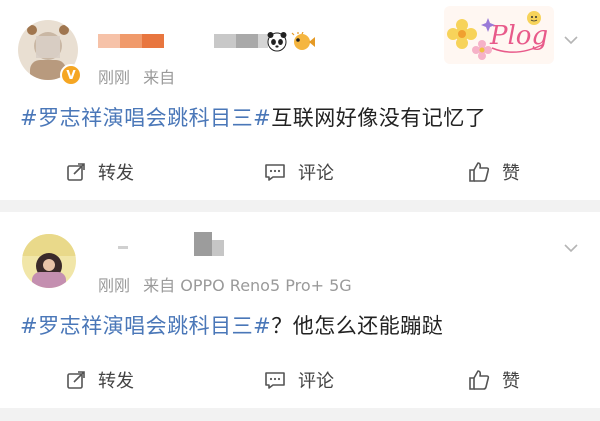 The width and height of the screenshot is (600, 421). What do you see at coordinates (499, 35) in the screenshot?
I see `plog-sticker-icon: Plog` at bounding box center [499, 35].